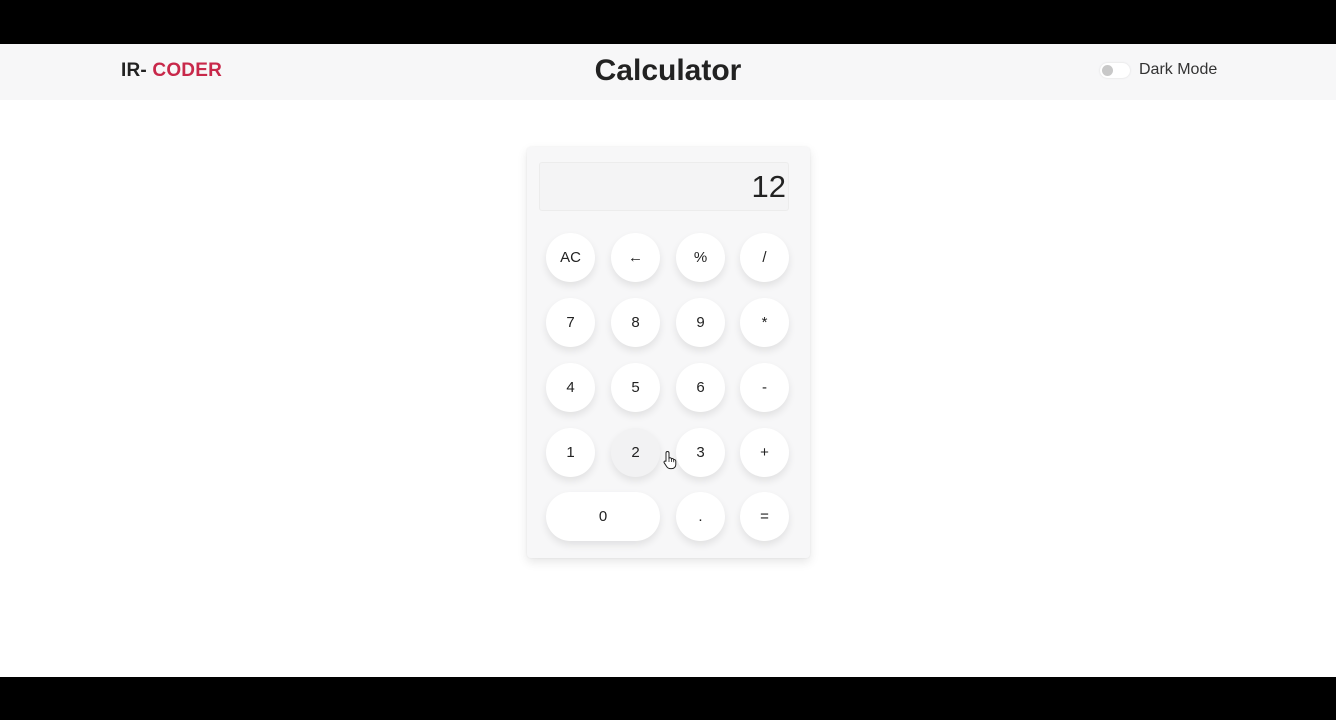 The image size is (1336, 720). I want to click on key-subtract: -, so click(764, 387).